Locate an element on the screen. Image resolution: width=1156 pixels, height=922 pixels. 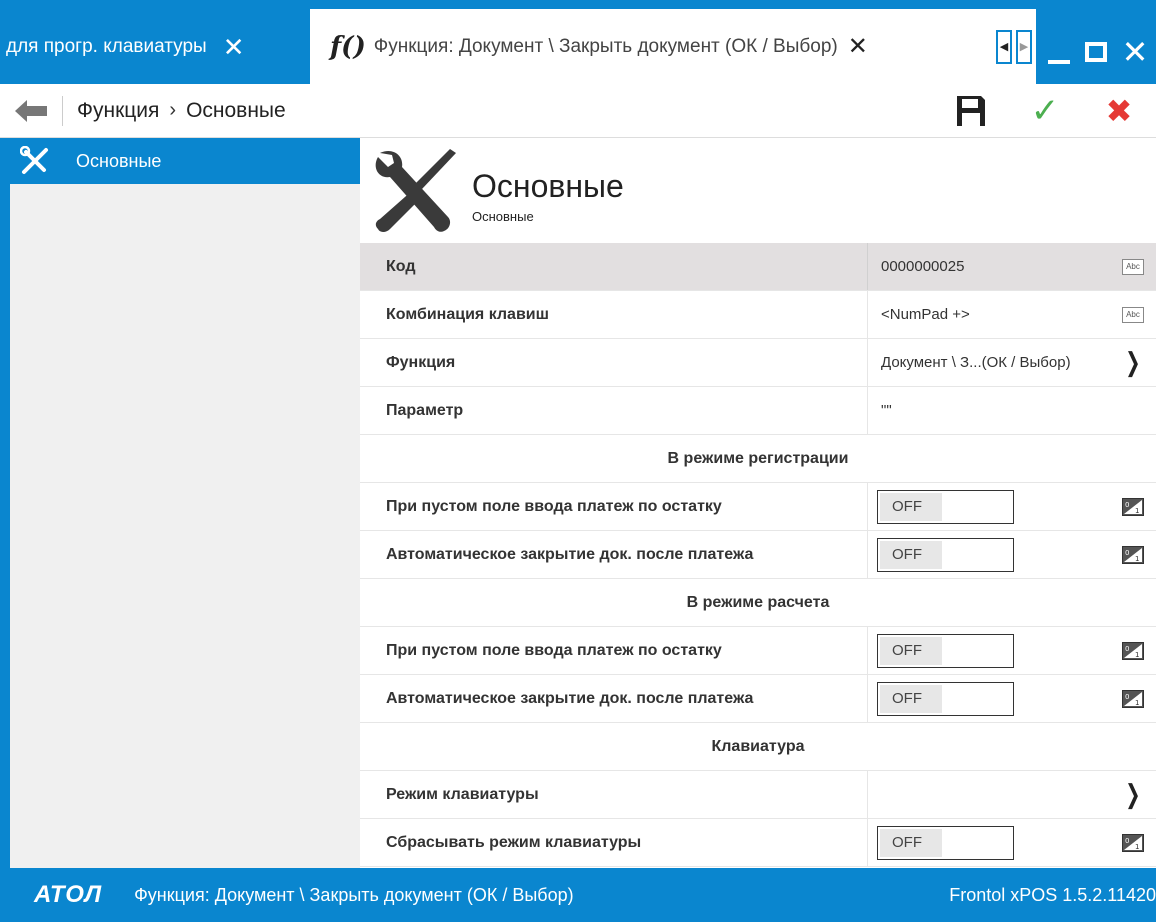
tab-function-close-icon: ✕ is located at coordinates (858, 46).